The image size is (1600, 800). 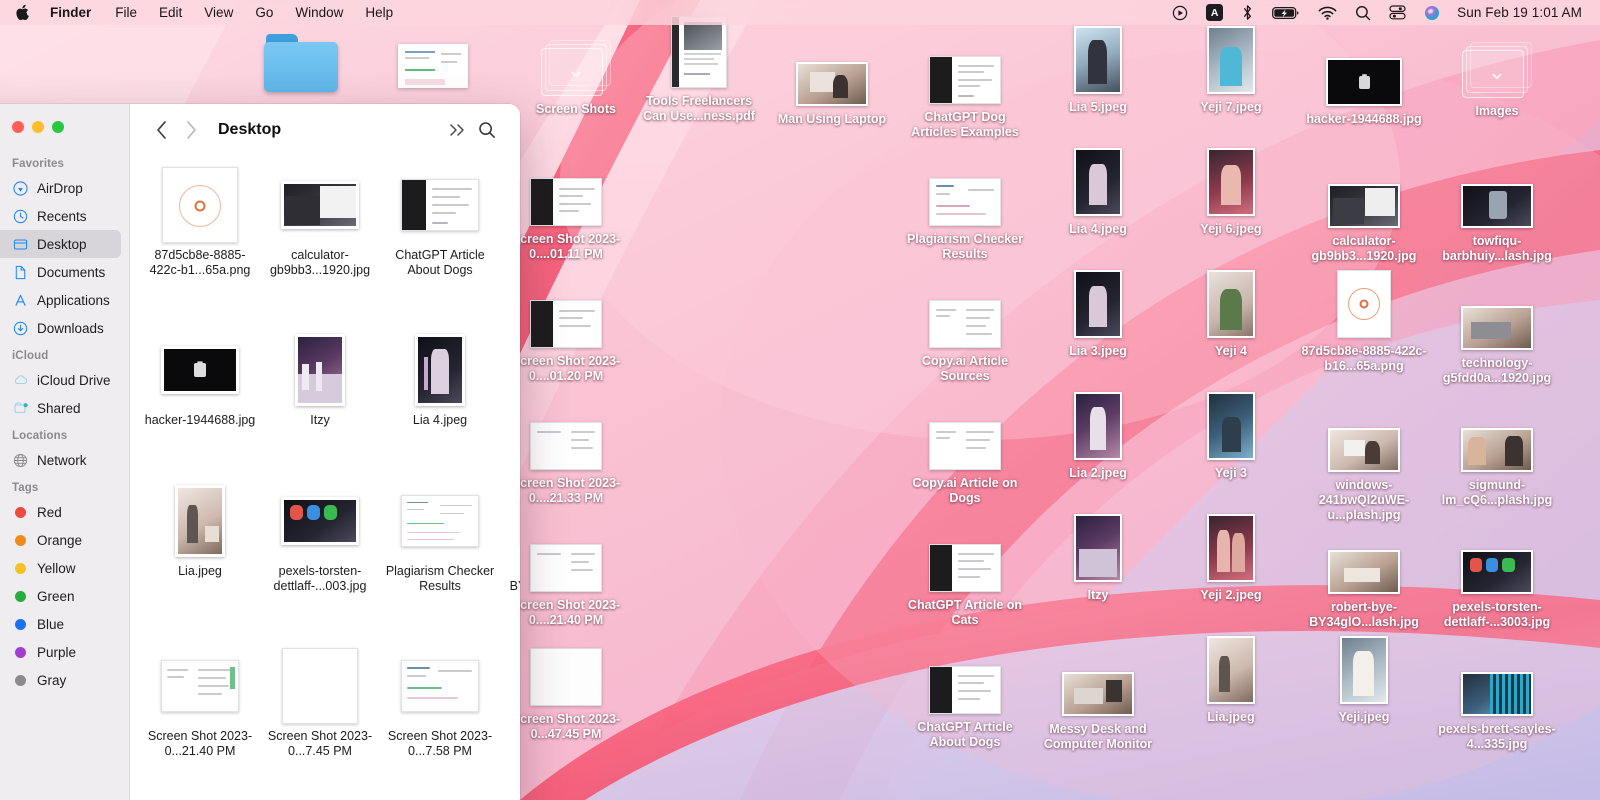 What do you see at coordinates (1098, 192) in the screenshot?
I see `desktop-item-lia-4: Lia 4.jpeg` at bounding box center [1098, 192].